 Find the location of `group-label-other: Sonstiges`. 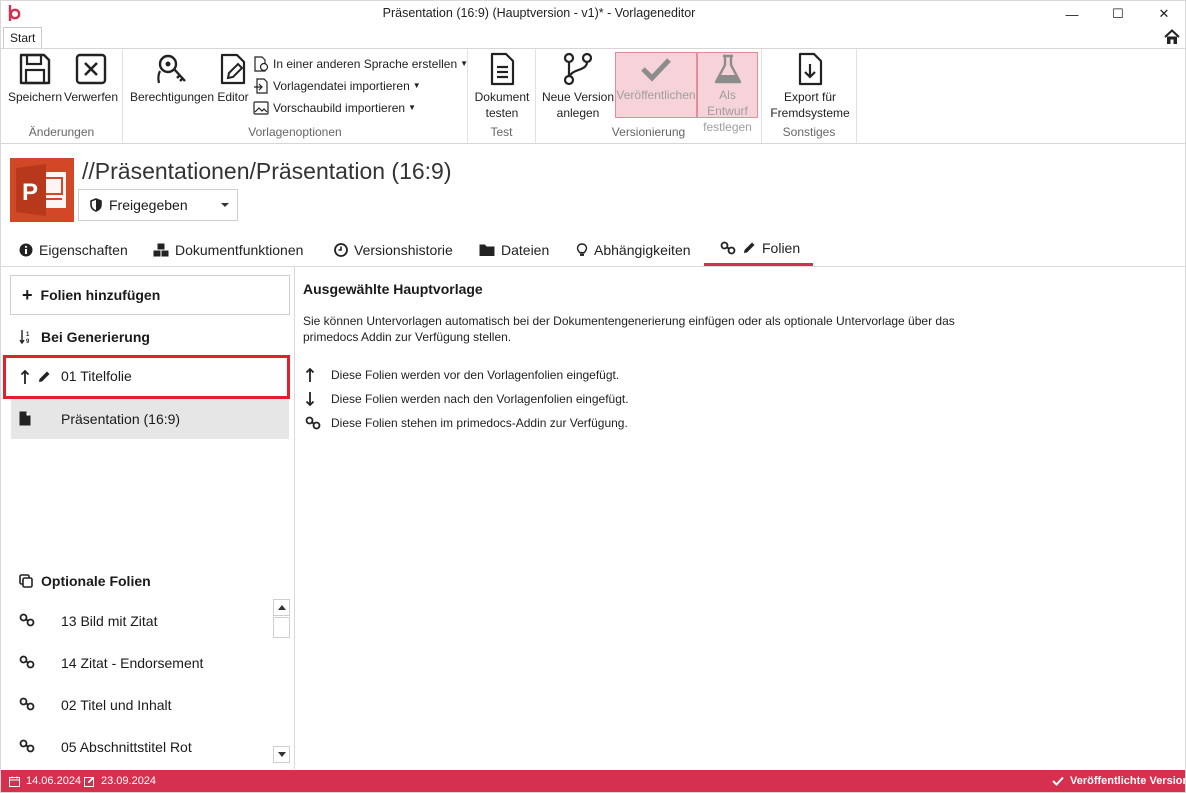

group-label-other: Sonstiges is located at coordinates (809, 132).